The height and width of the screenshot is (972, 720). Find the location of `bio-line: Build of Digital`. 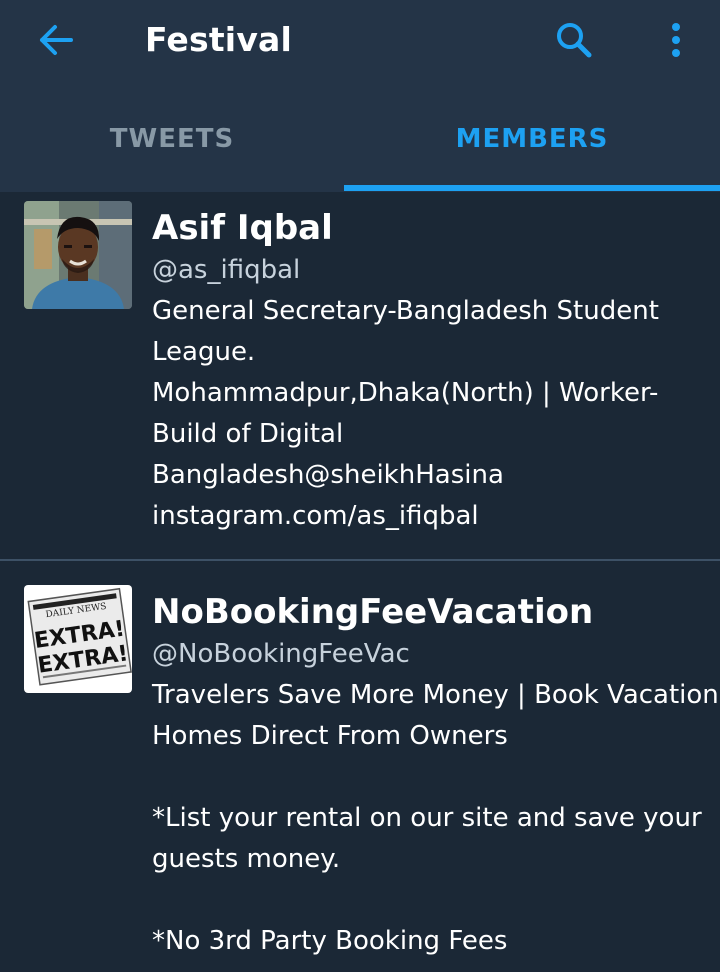

bio-line: Build of Digital is located at coordinates (248, 434).